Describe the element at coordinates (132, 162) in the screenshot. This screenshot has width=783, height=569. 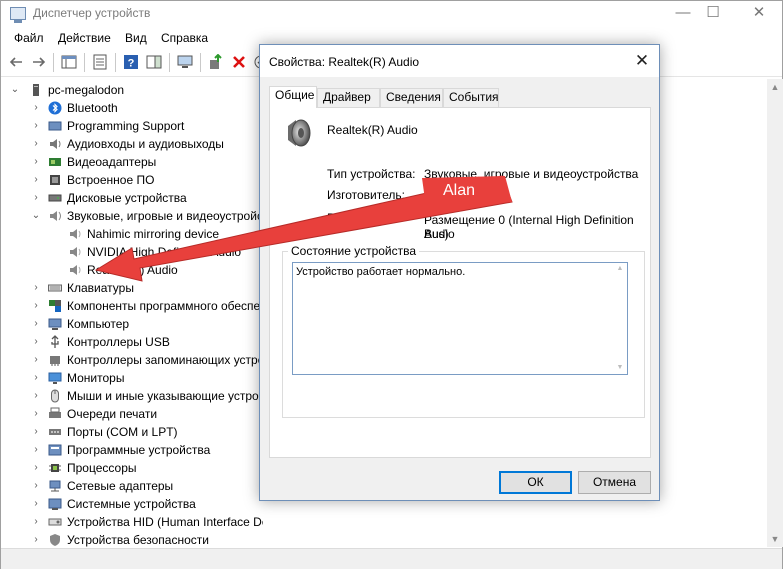
I see `tree-category-item: › Видеоадаптеры` at that location.